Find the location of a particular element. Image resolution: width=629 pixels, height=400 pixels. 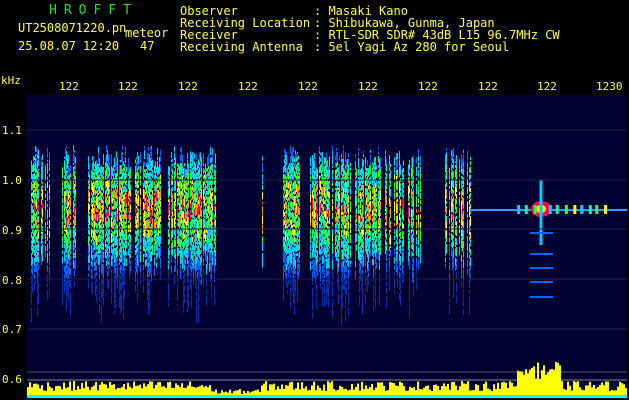

antenna-label: Receiving Antenna is located at coordinates (241, 47).